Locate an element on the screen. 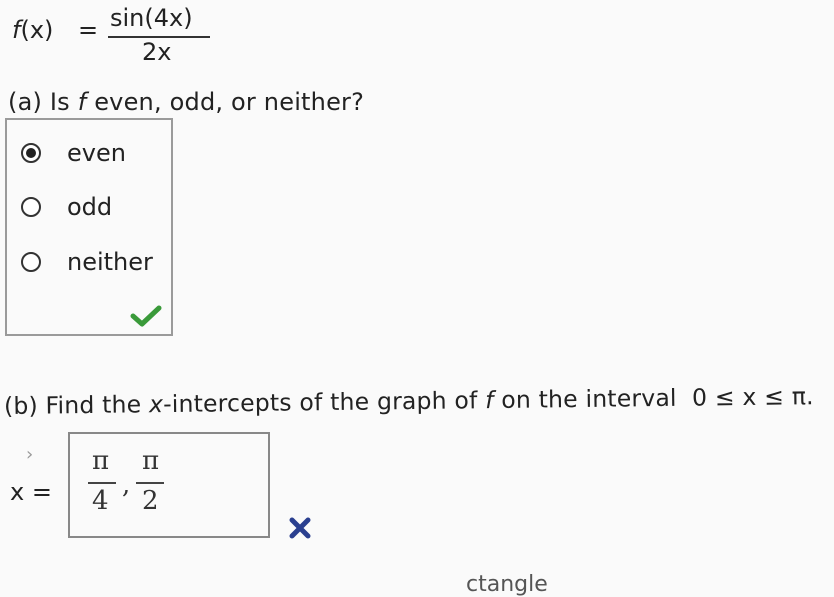  part-b-post: on the interval is located at coordinates (589, 398).